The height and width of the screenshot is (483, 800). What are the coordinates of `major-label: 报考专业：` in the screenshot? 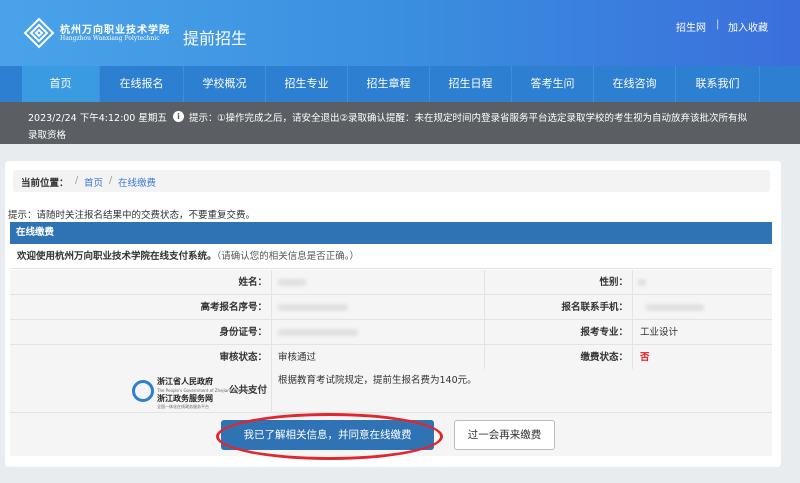 It's located at (604, 332).